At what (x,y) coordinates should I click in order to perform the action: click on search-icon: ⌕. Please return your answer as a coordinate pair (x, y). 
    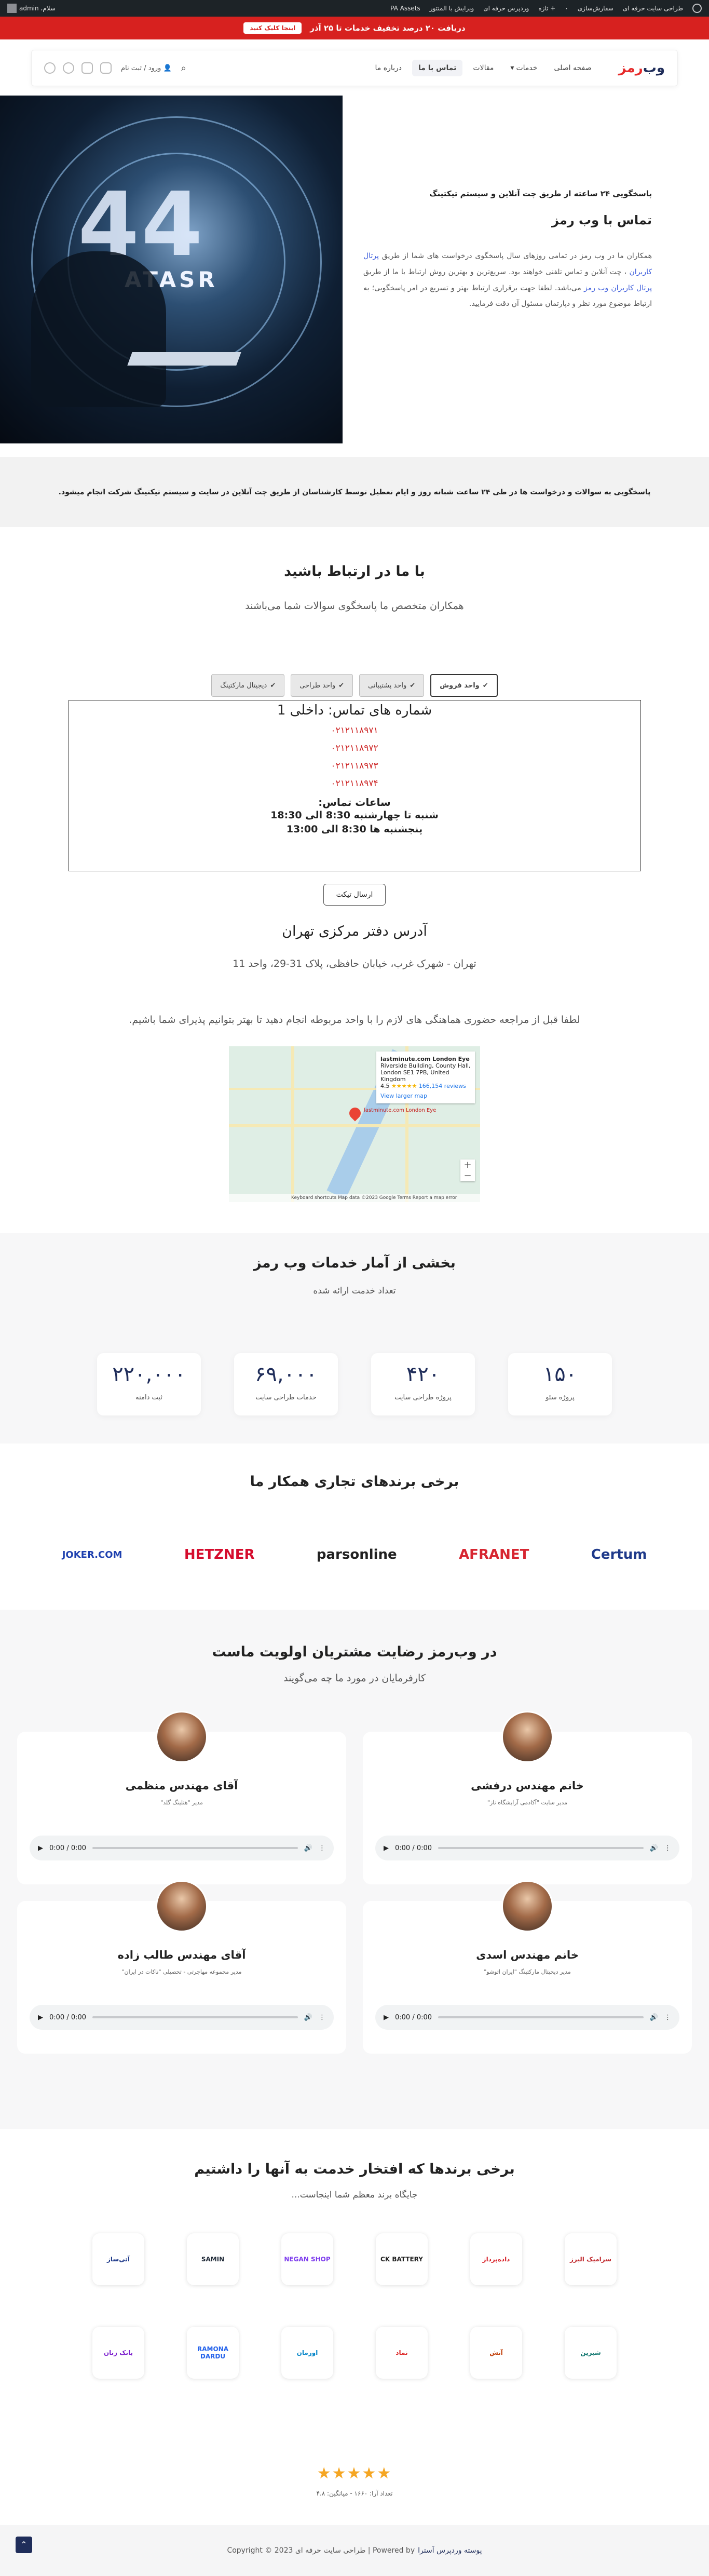
    Looking at the image, I should click on (183, 68).